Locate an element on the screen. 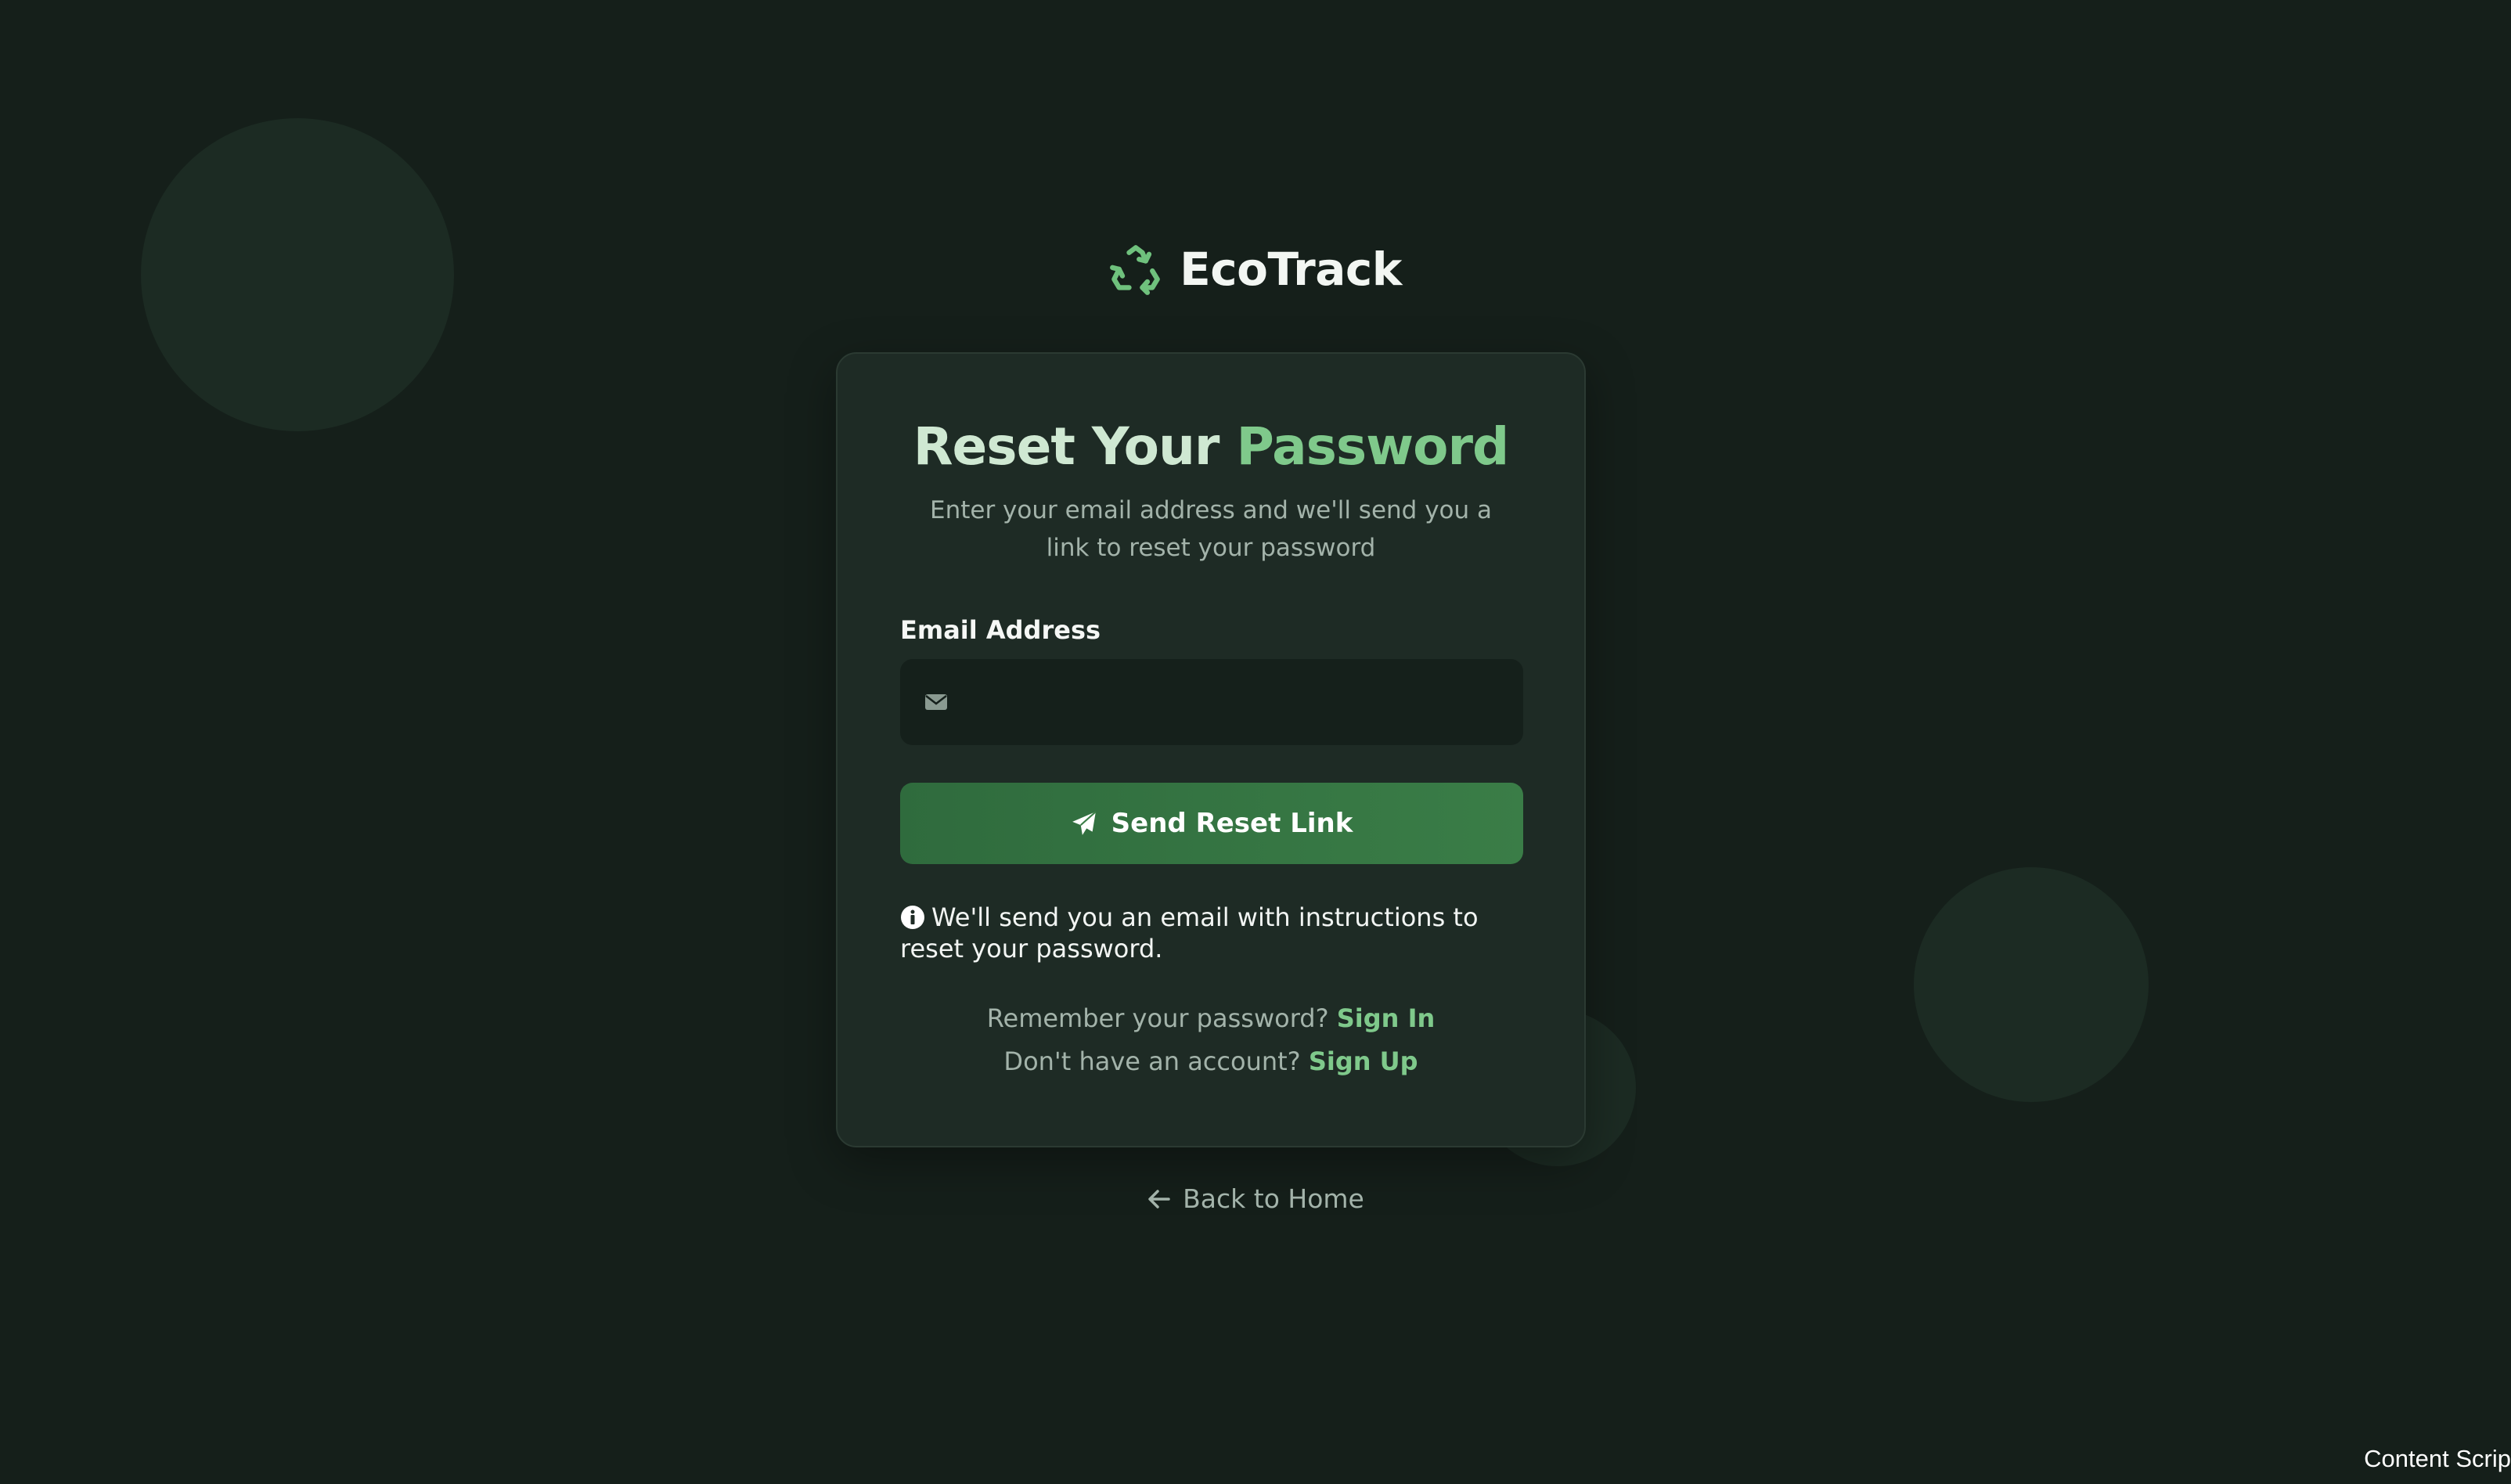 The image size is (2511, 1484). no-account-text: Don't have an account? is located at coordinates (1152, 1061).